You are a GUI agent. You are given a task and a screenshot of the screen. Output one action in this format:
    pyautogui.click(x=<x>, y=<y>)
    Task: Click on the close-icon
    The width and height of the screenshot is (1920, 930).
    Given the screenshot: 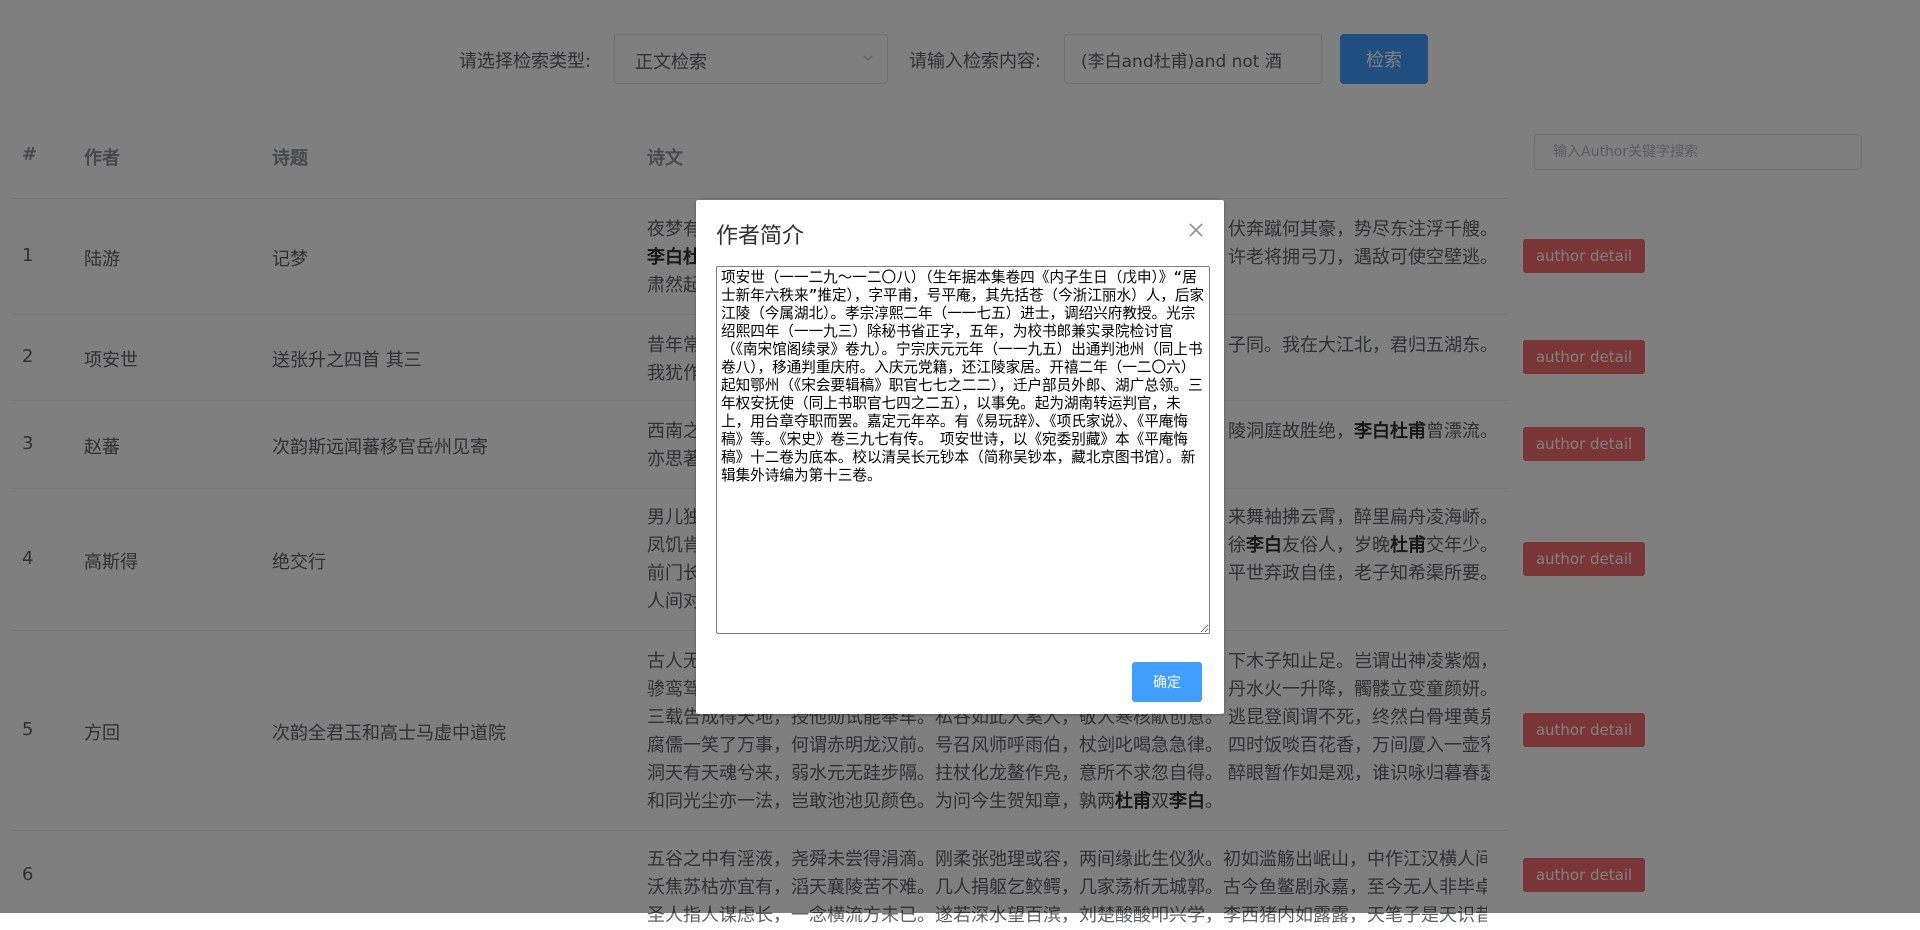 What is the action you would take?
    pyautogui.click(x=1196, y=230)
    